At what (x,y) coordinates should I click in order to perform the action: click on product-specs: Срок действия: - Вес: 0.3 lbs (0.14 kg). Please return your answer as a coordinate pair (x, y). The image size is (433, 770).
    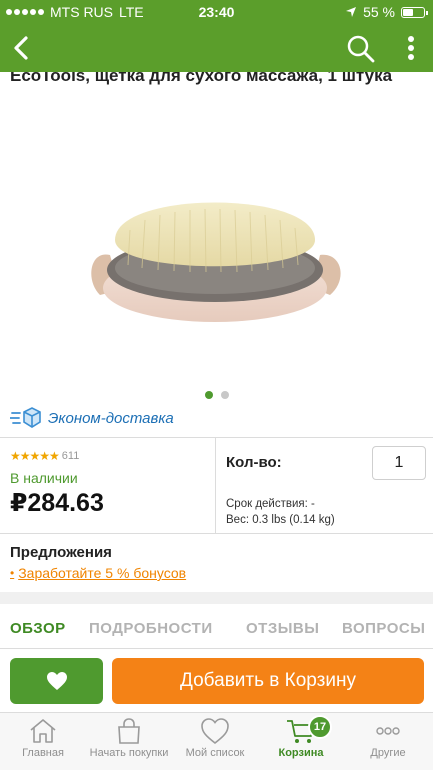
    Looking at the image, I should click on (280, 512).